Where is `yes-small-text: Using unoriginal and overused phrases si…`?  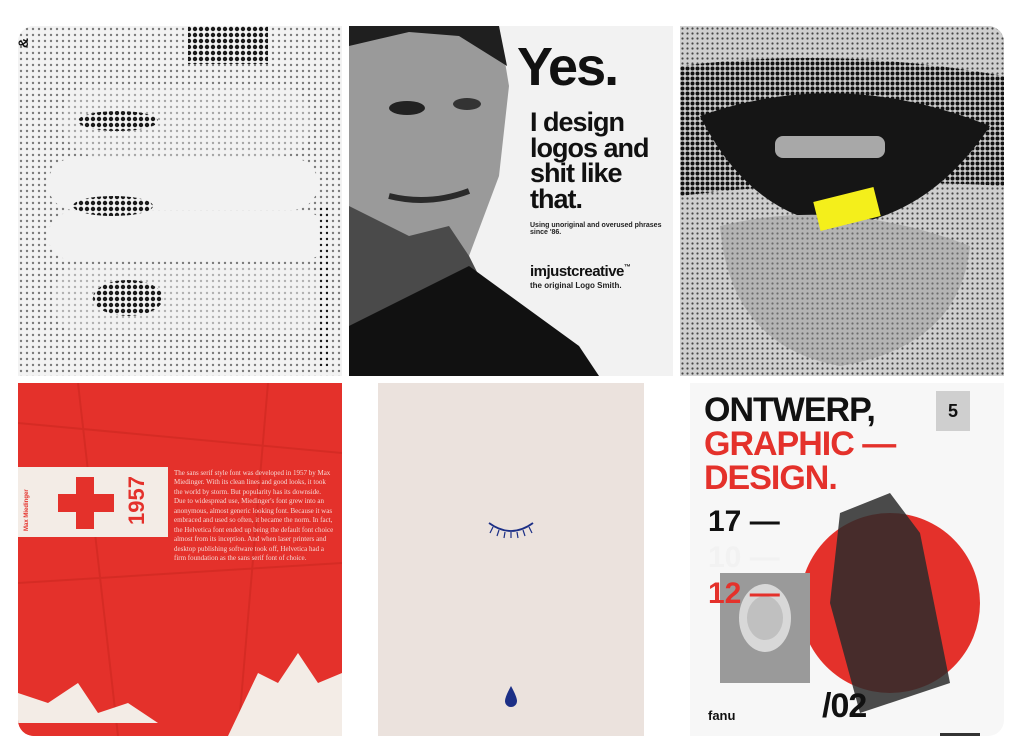 yes-small-text: Using unoriginal and overused phrases si… is located at coordinates (596, 229).